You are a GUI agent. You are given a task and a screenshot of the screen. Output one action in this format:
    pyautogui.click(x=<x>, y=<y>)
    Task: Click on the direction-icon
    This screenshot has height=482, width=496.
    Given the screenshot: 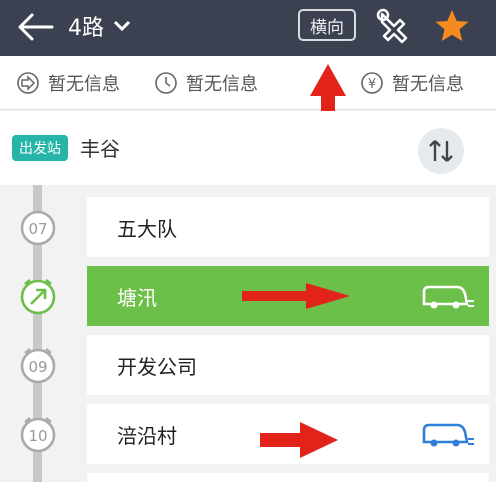 What is the action you would take?
    pyautogui.click(x=28, y=83)
    